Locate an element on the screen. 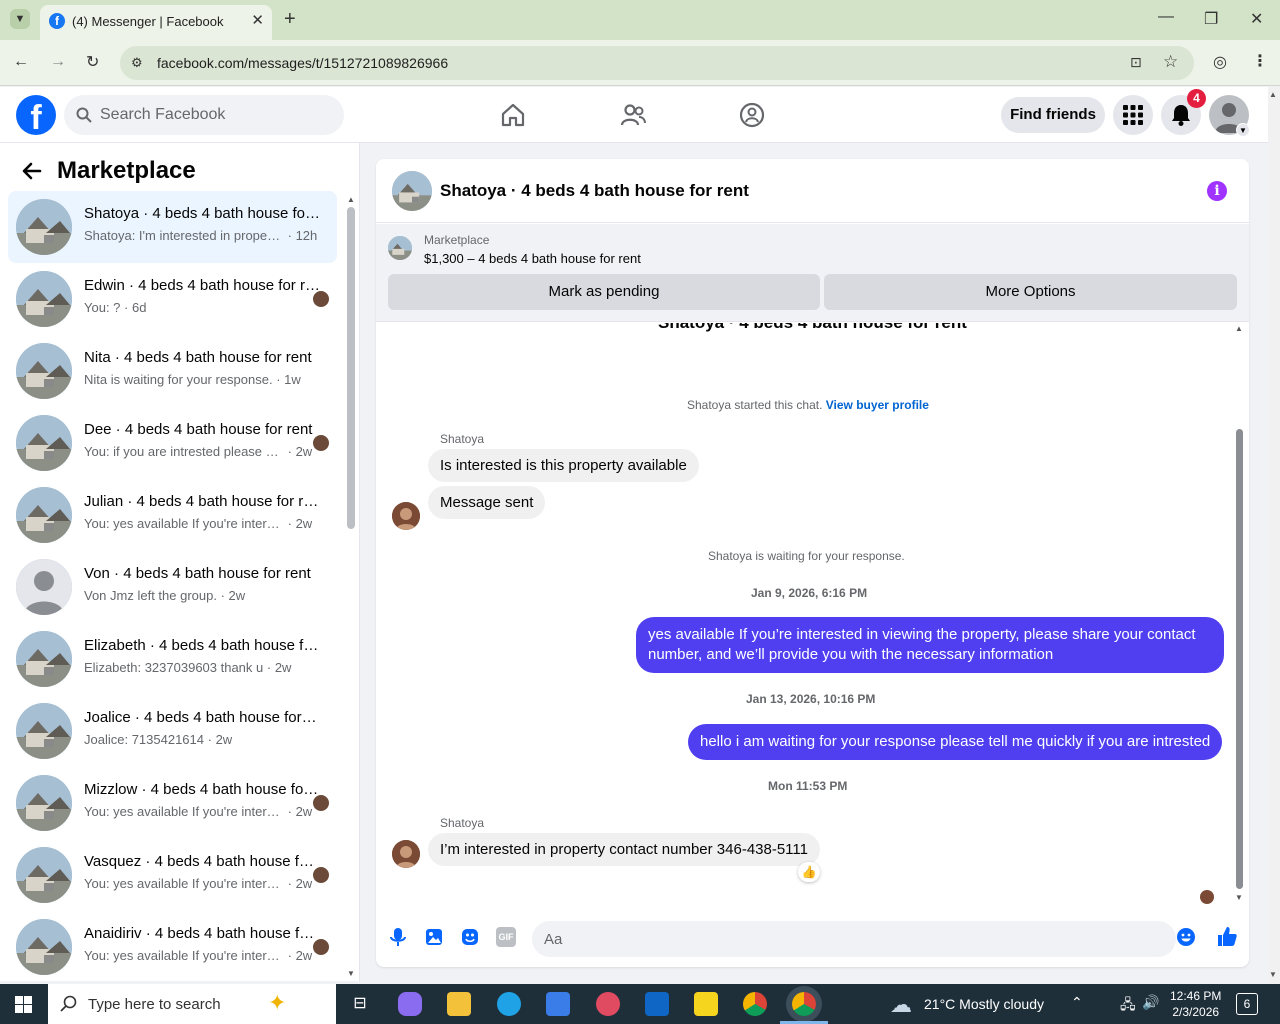  scroll-up-icon: ▲ is located at coordinates (351, 199).